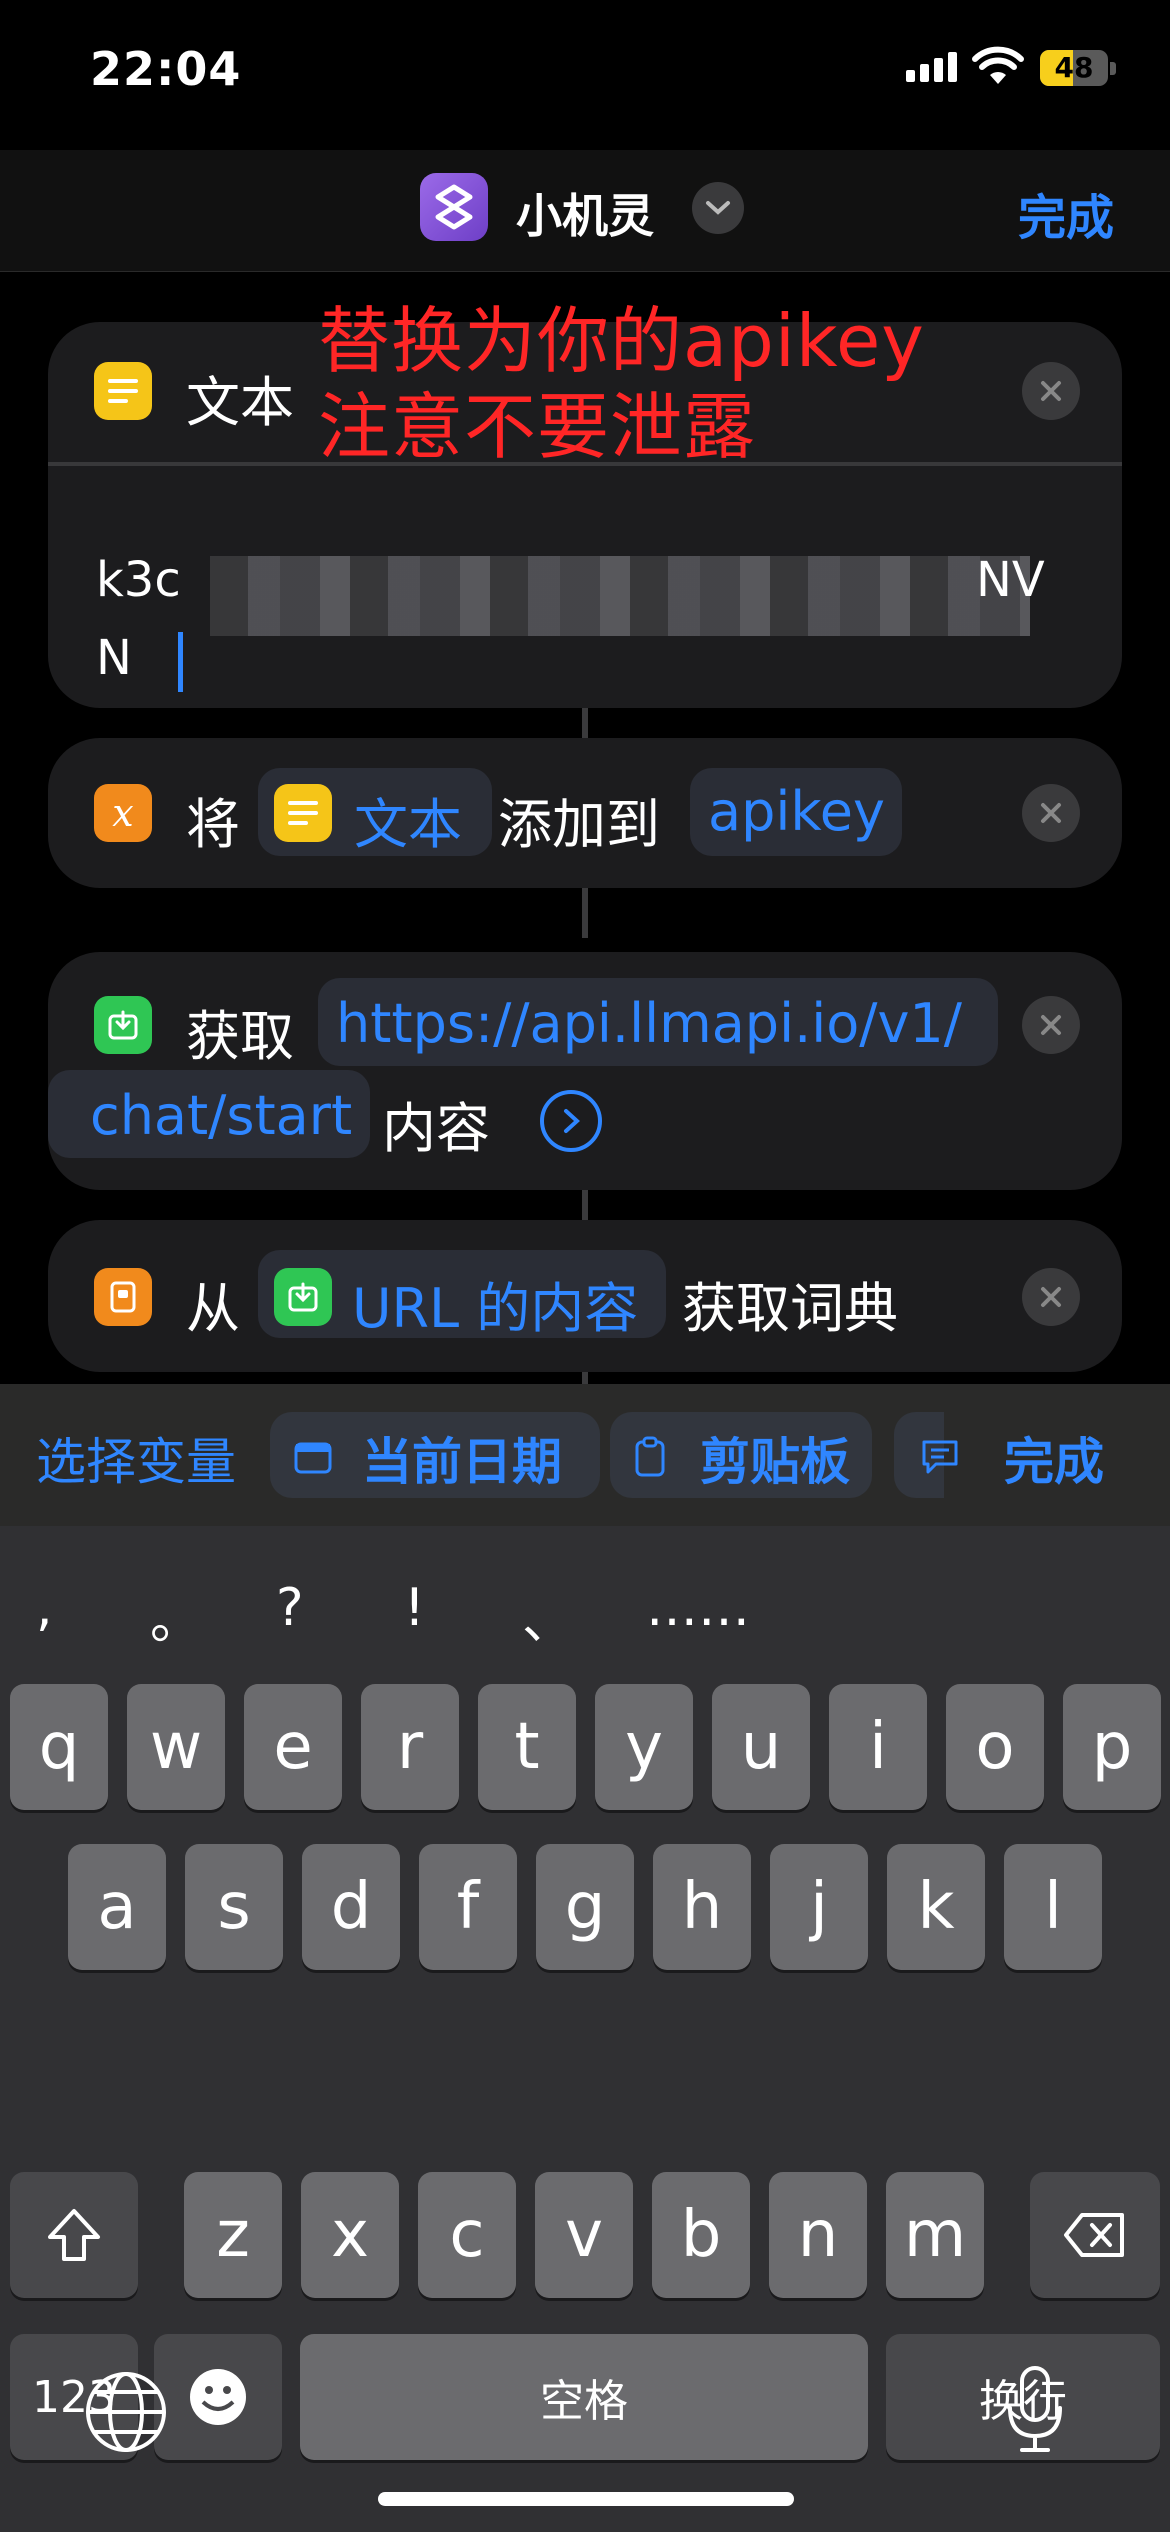 Image resolution: width=1170 pixels, height=2532 pixels. What do you see at coordinates (586, 2499) in the screenshot?
I see `home-indicator` at bounding box center [586, 2499].